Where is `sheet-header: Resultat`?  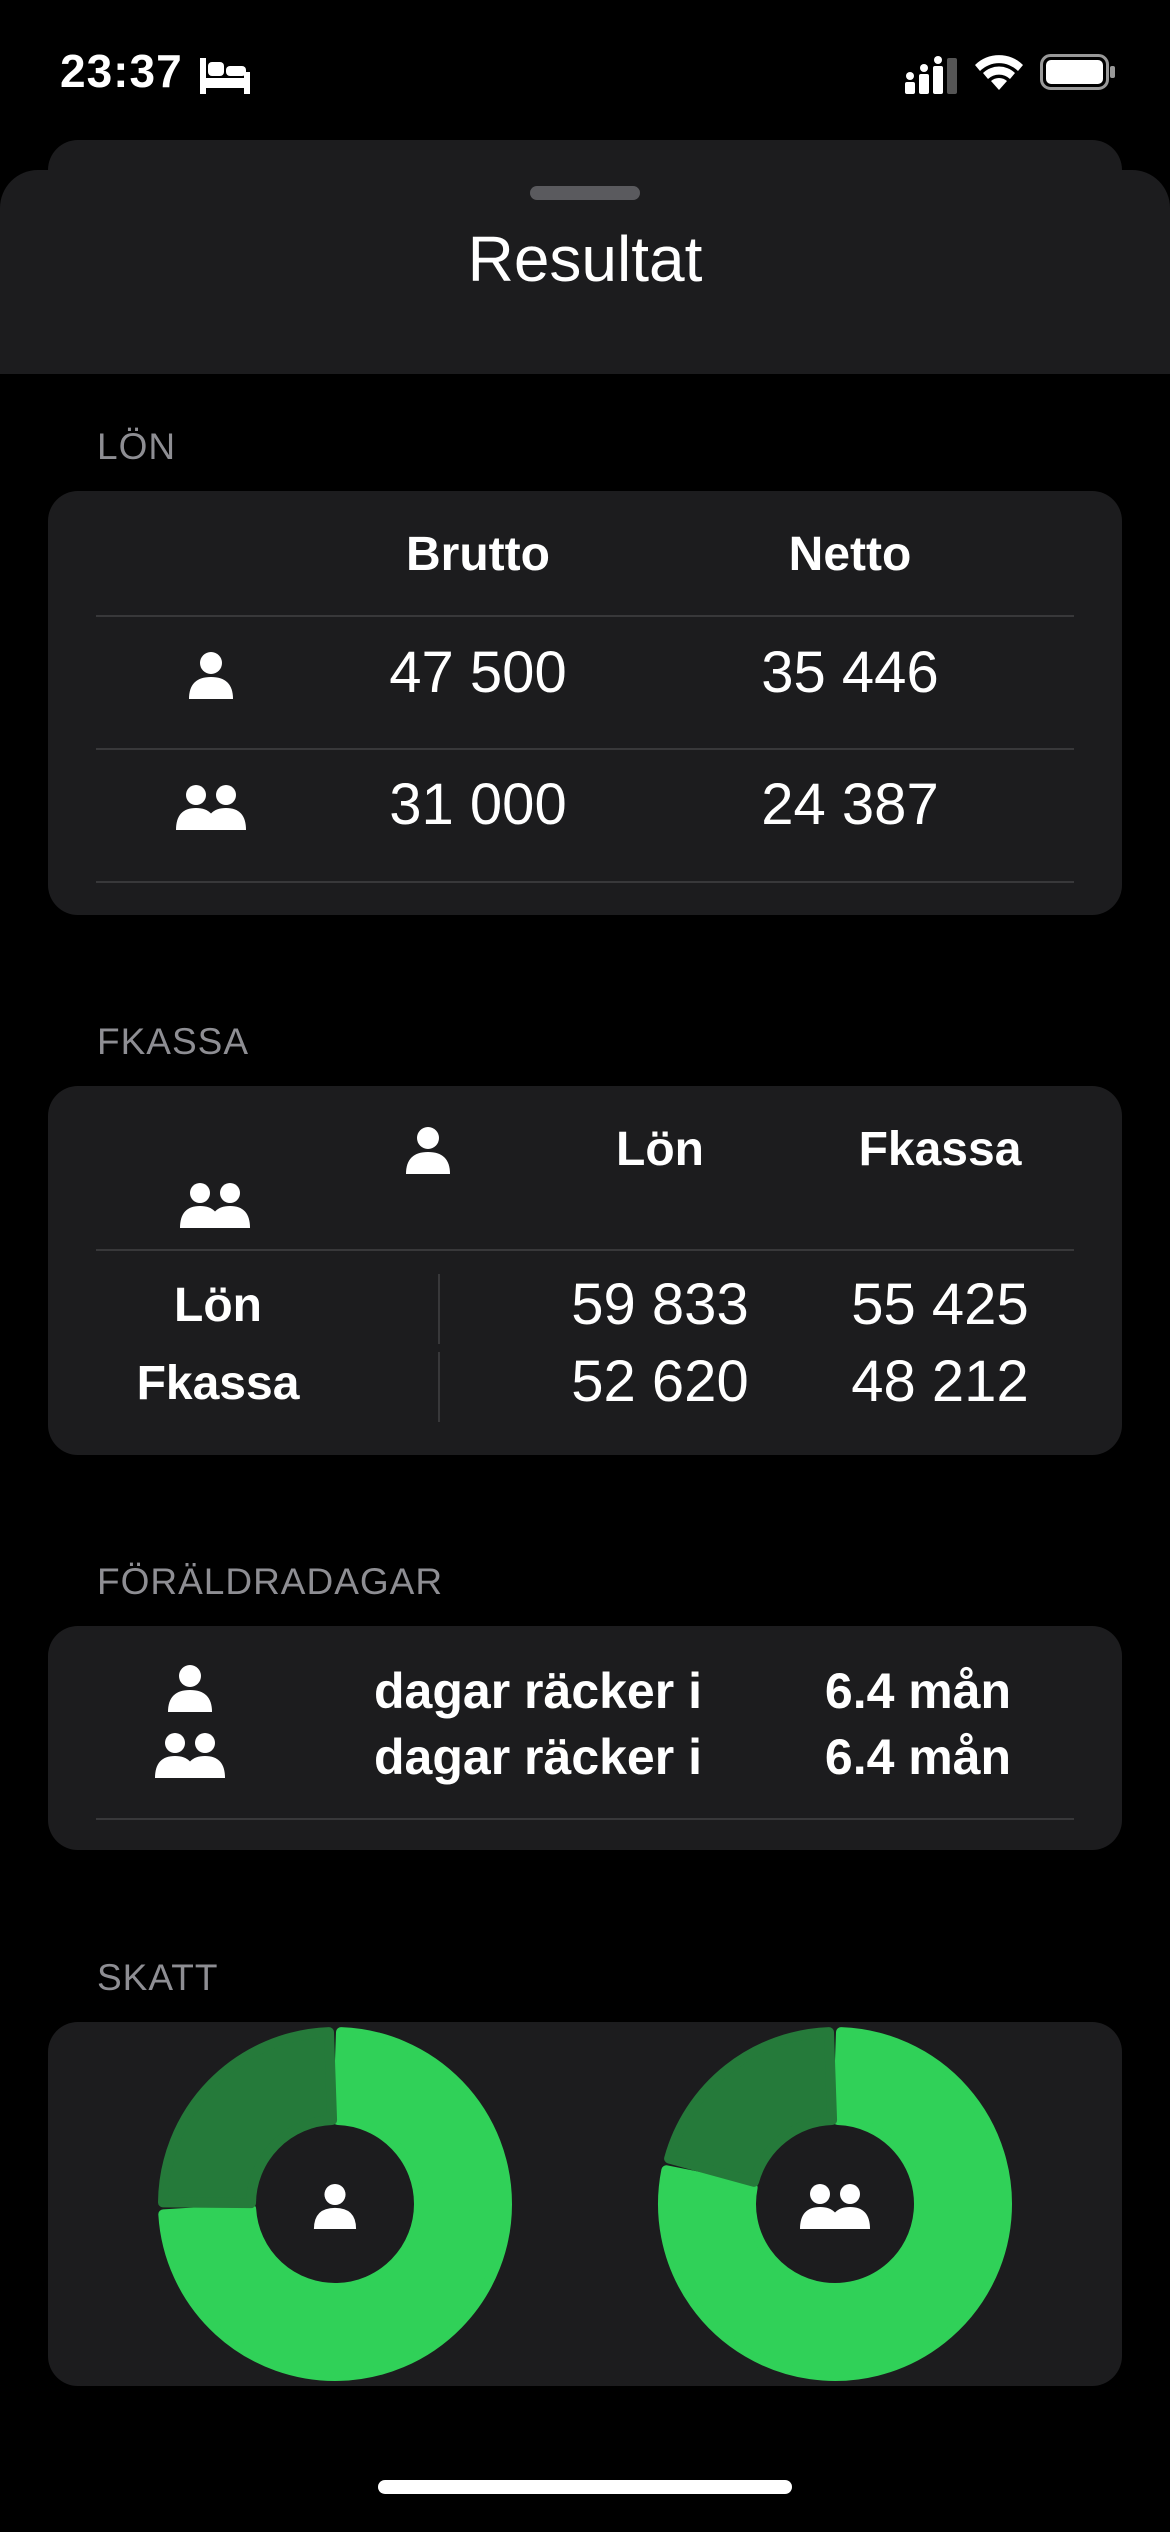
sheet-header: Resultat is located at coordinates (585, 272).